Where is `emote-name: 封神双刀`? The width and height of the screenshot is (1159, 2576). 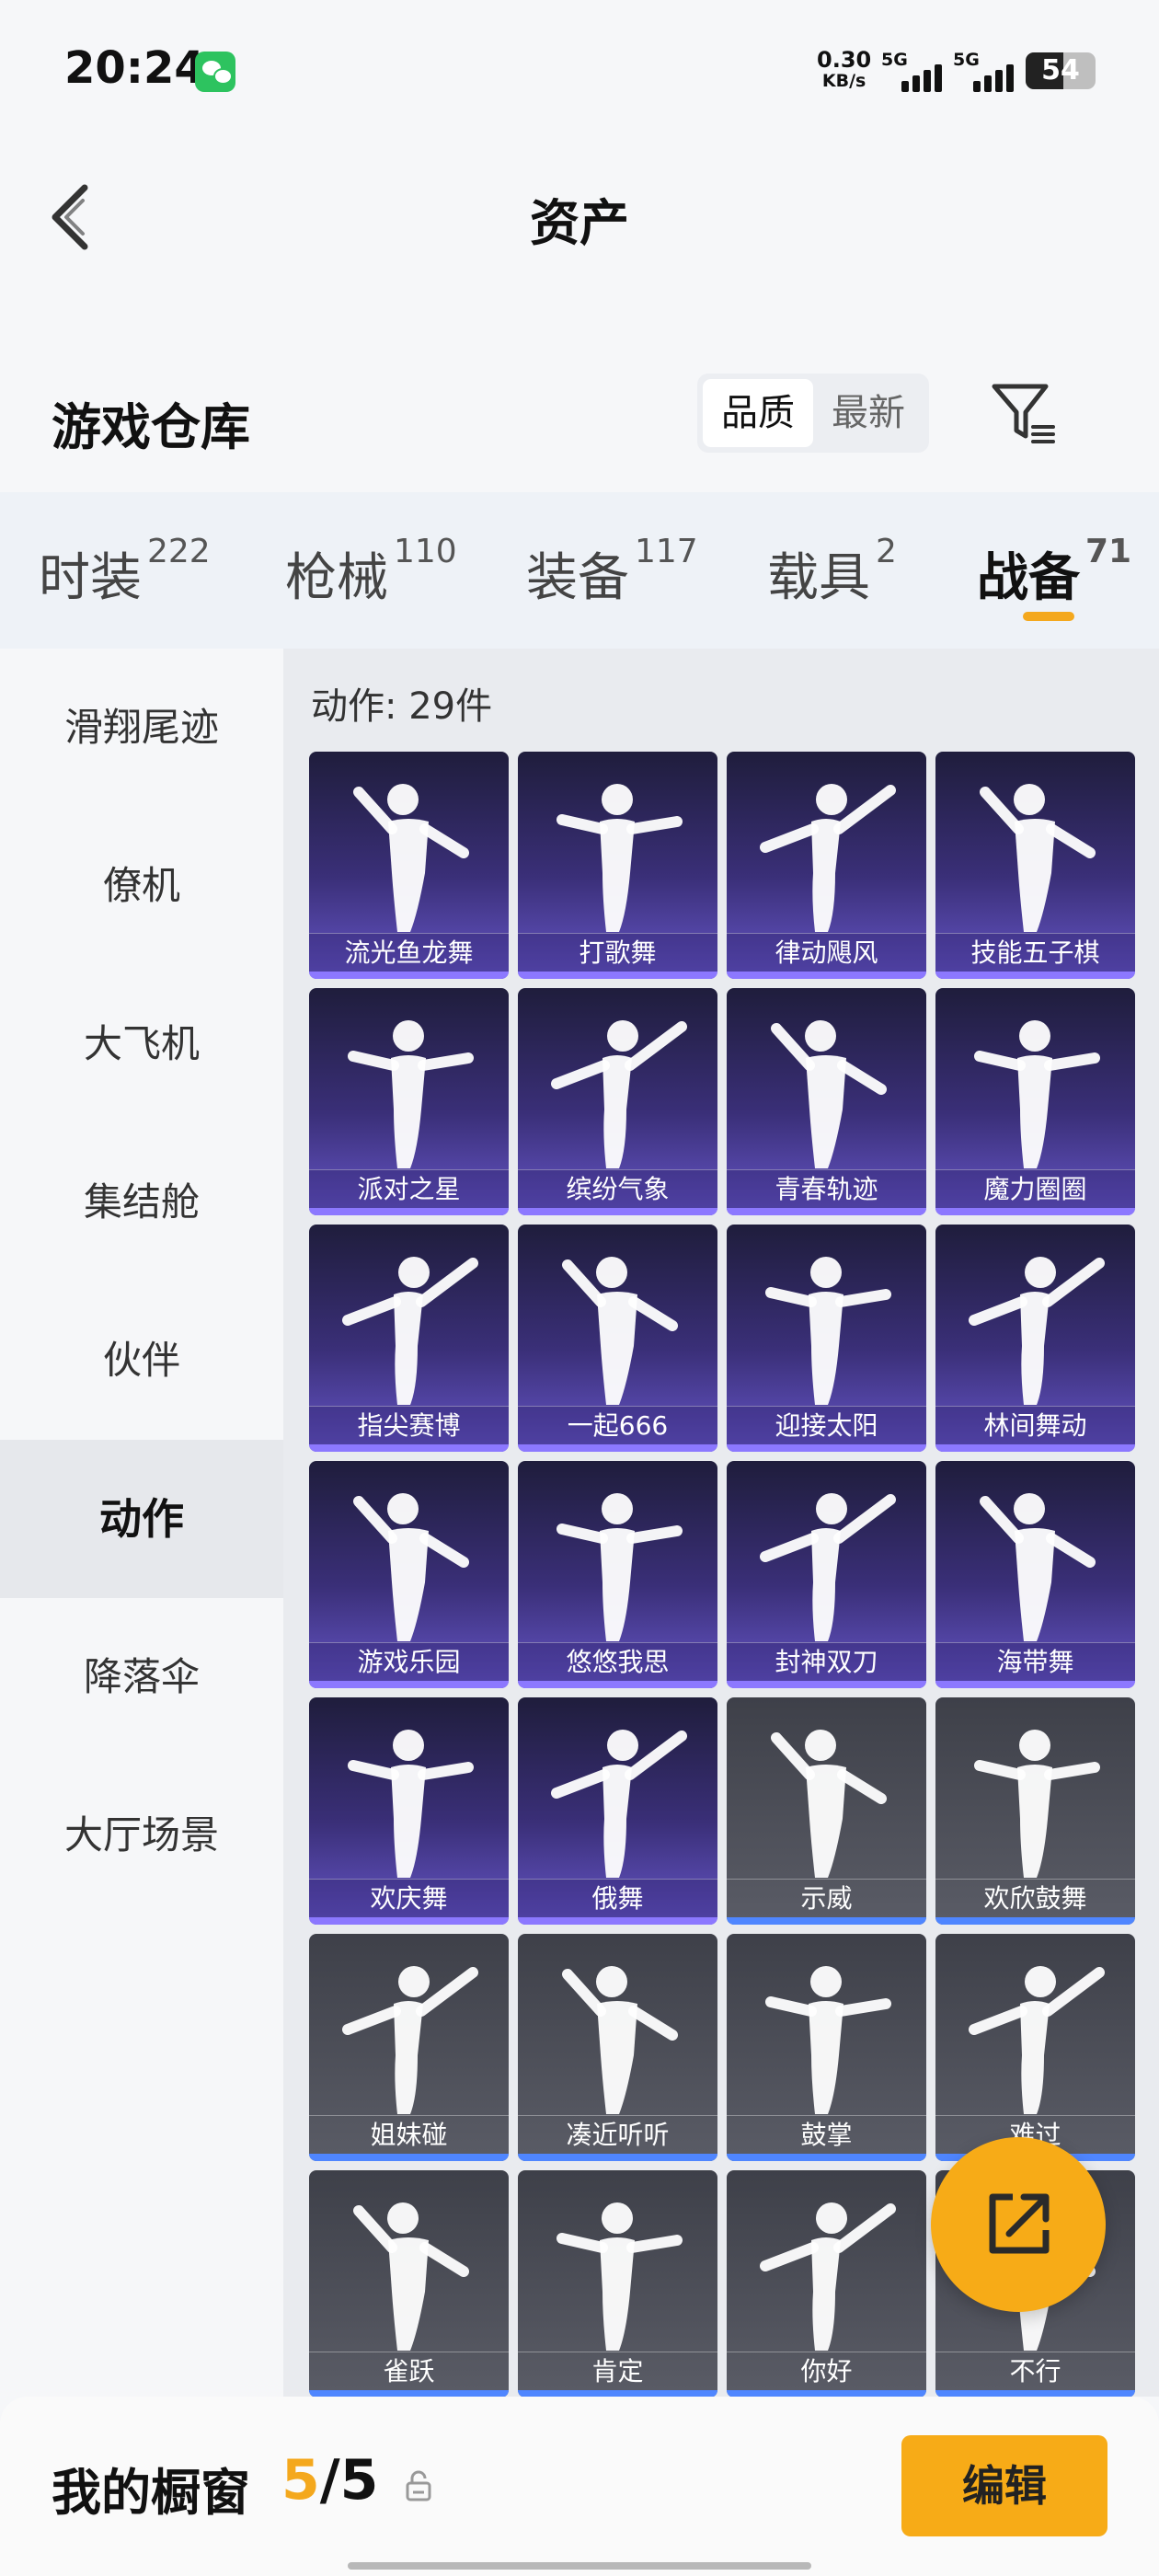 emote-name: 封神双刀 is located at coordinates (826, 1661).